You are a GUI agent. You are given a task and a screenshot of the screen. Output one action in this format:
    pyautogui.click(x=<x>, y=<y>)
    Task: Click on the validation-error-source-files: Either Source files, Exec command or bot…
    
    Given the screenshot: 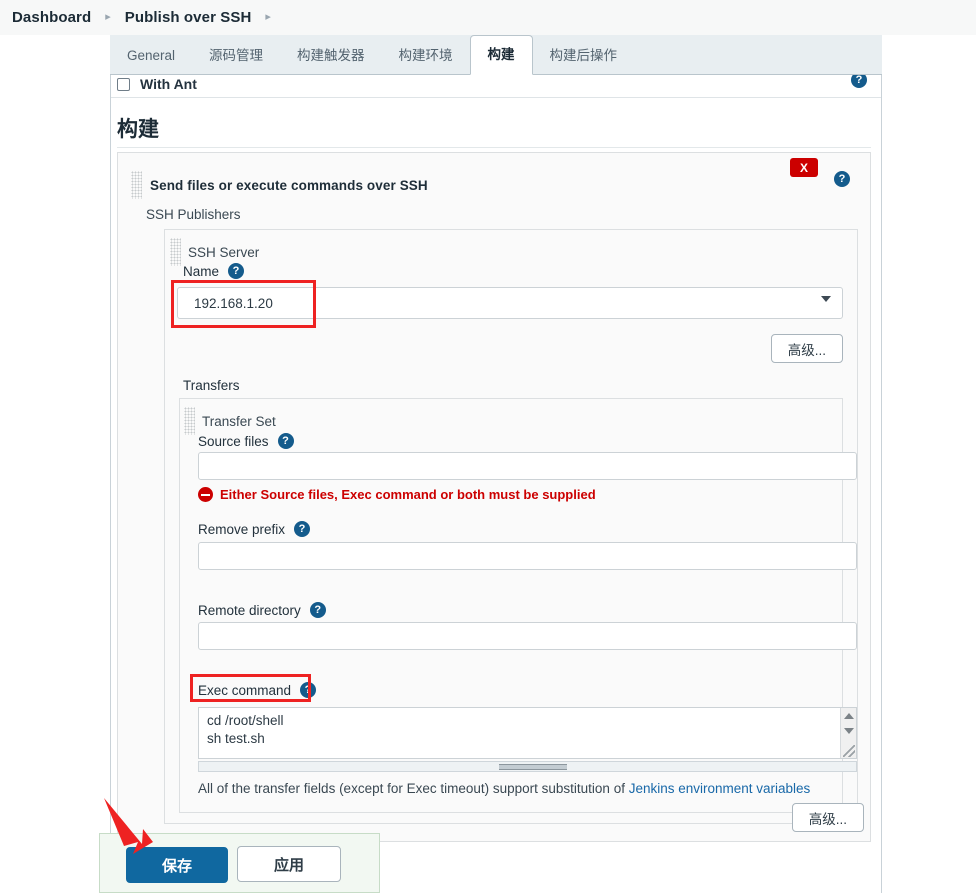 What is the action you would take?
    pyautogui.click(x=397, y=494)
    